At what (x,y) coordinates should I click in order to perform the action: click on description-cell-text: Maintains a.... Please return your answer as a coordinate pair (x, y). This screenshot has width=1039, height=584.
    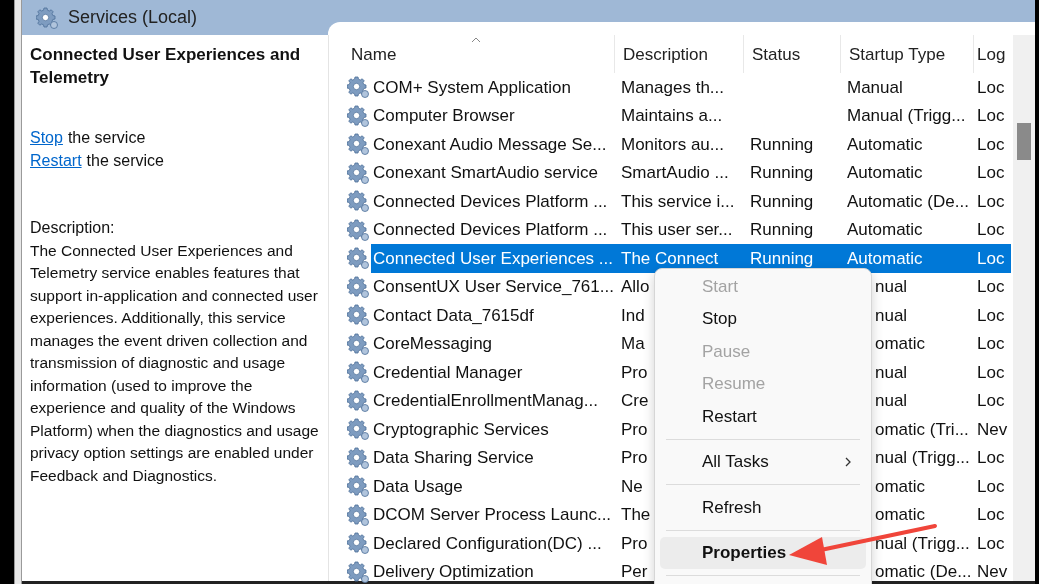
    Looking at the image, I should click on (672, 116).